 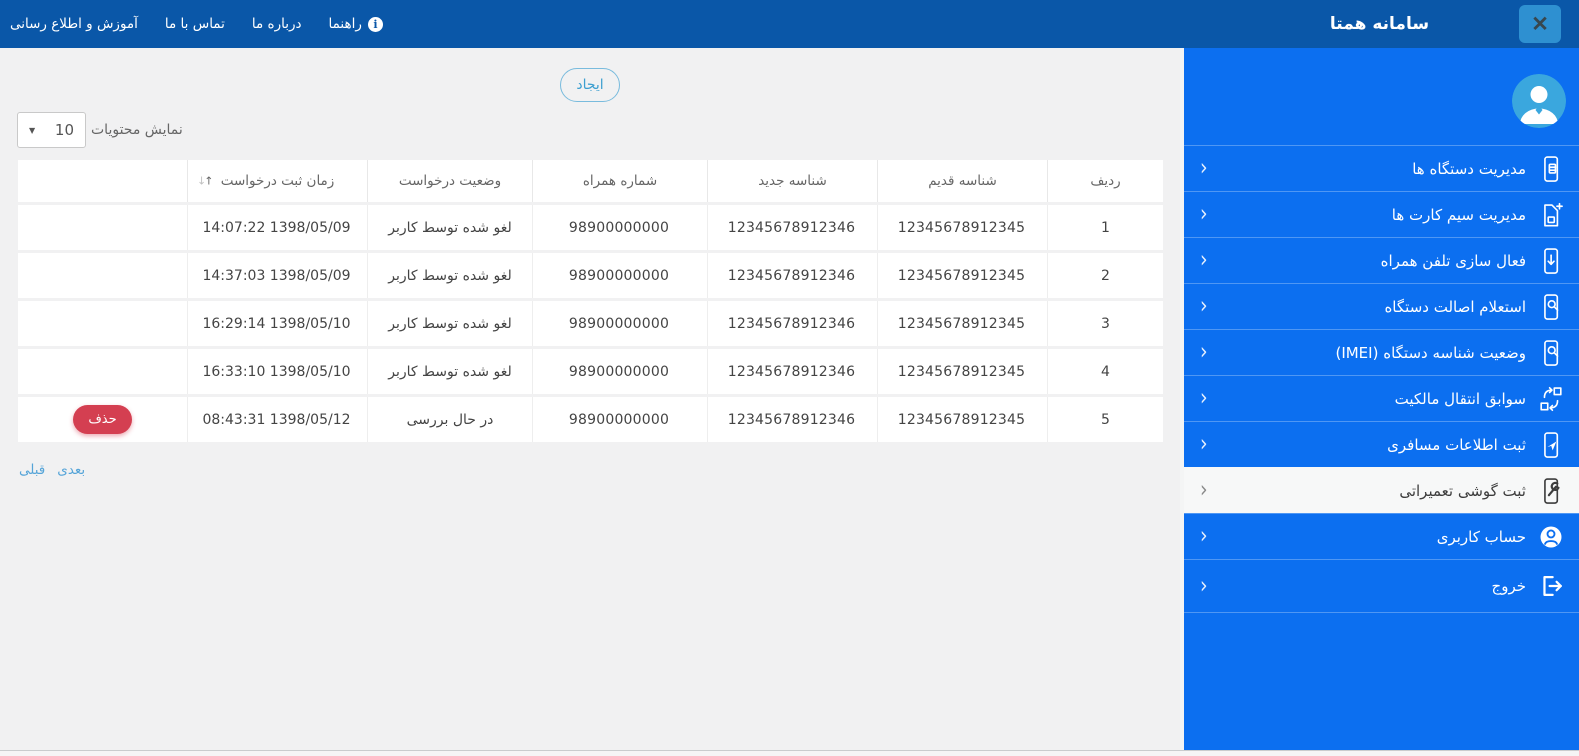 I want to click on user-account-icon, so click(x=1551, y=537).